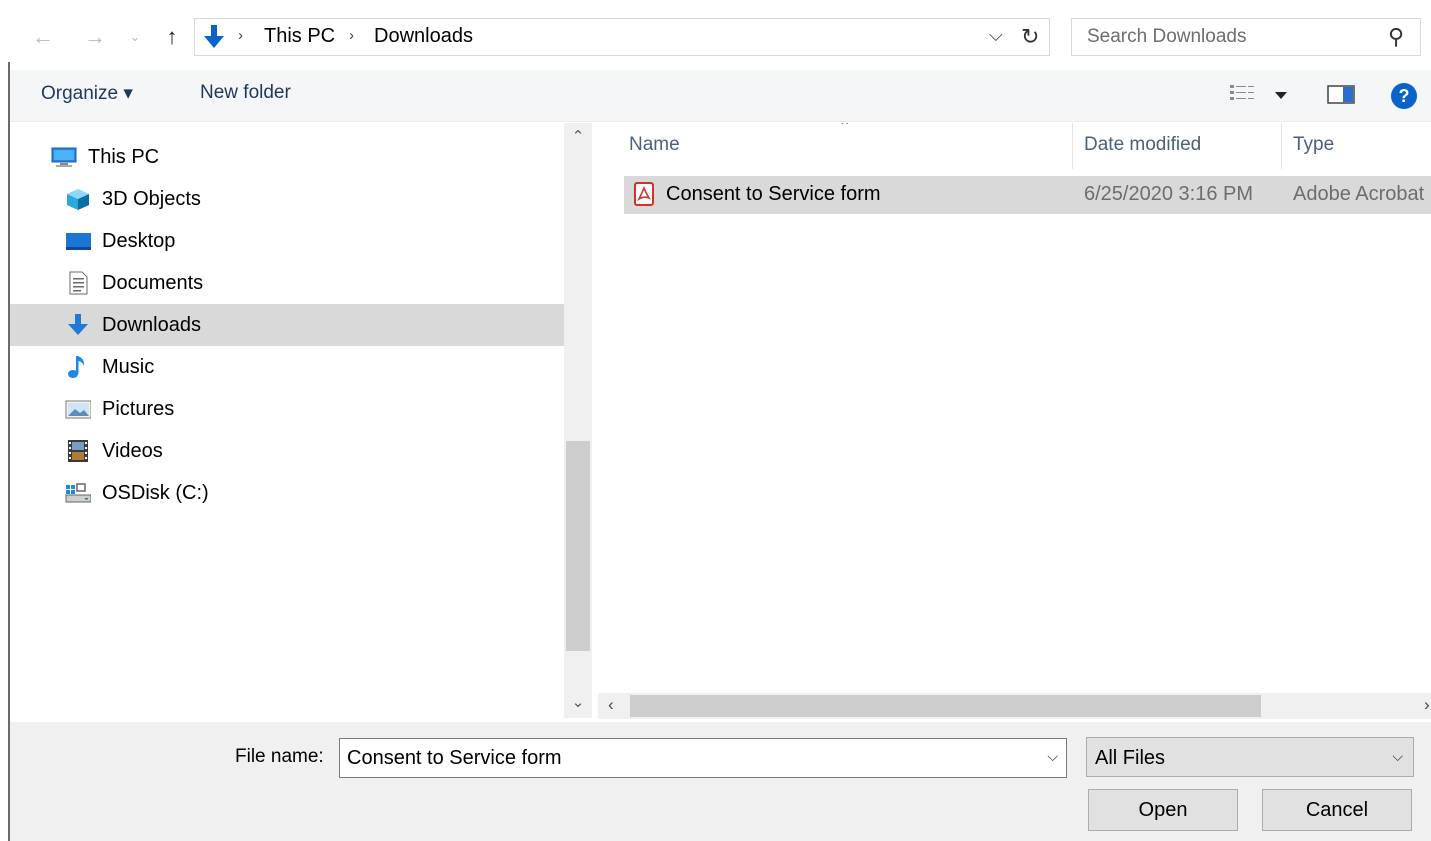 This screenshot has height=841, width=1431. Describe the element at coordinates (299, 36) in the screenshot. I see `breadcrumb-this-pc: This PC` at that location.